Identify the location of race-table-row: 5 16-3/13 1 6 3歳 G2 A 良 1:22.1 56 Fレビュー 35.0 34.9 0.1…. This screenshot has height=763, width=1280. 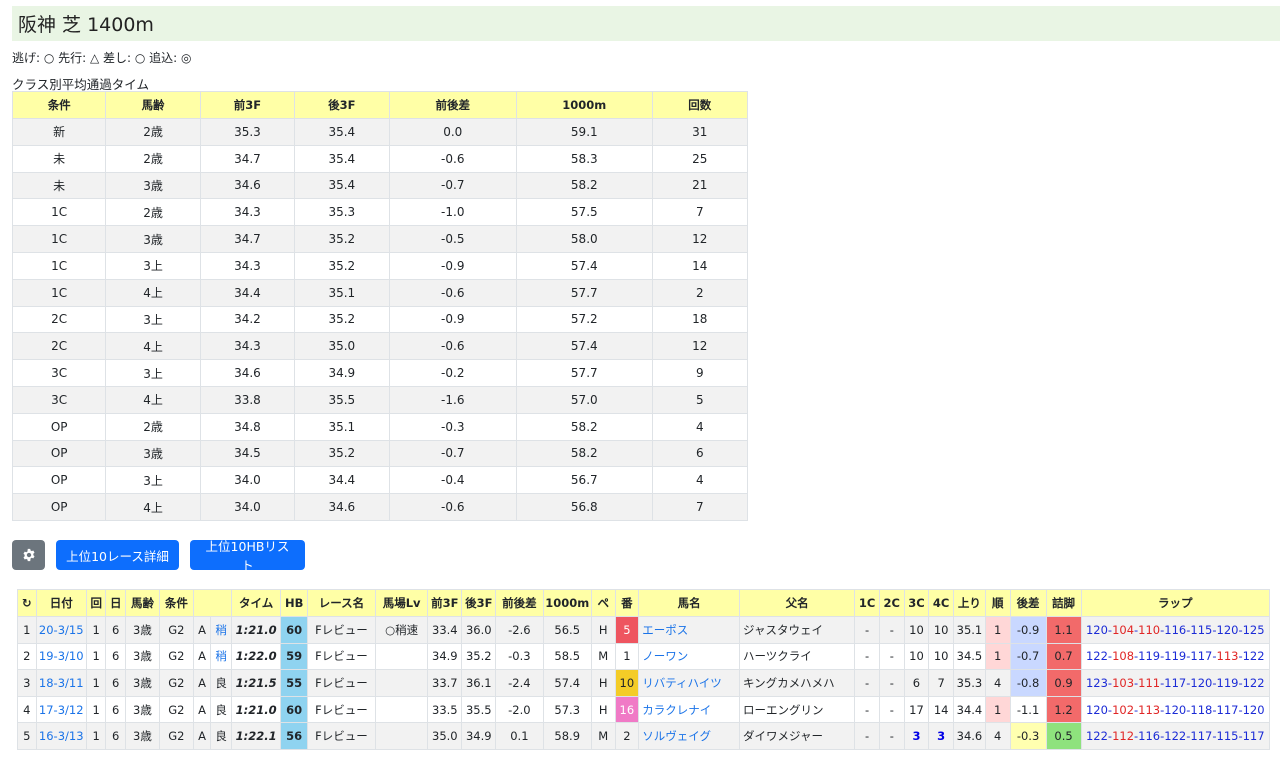
(644, 736).